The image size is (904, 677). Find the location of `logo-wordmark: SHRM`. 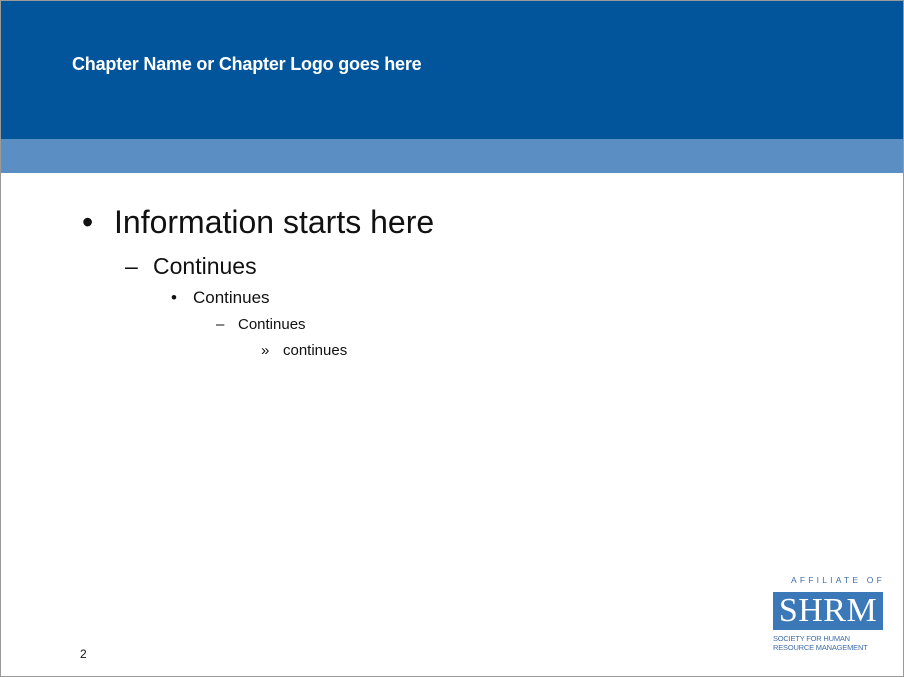

logo-wordmark: SHRM is located at coordinates (828, 610).